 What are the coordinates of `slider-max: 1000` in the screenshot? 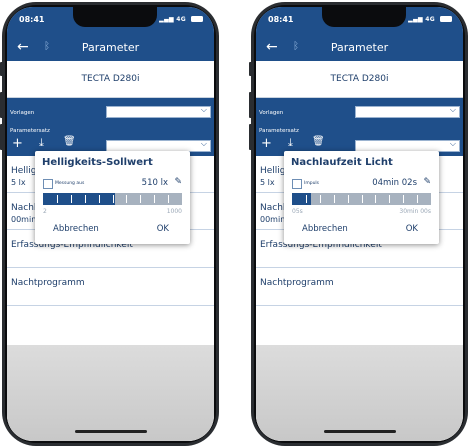 It's located at (174, 211).